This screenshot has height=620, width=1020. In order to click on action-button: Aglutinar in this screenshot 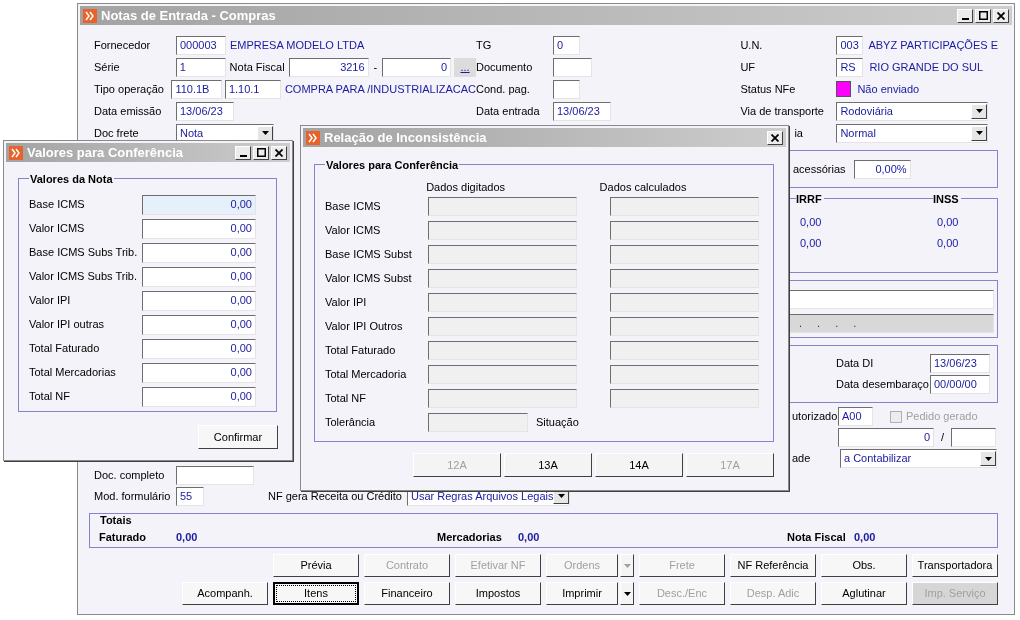, I will do `click(864, 593)`.